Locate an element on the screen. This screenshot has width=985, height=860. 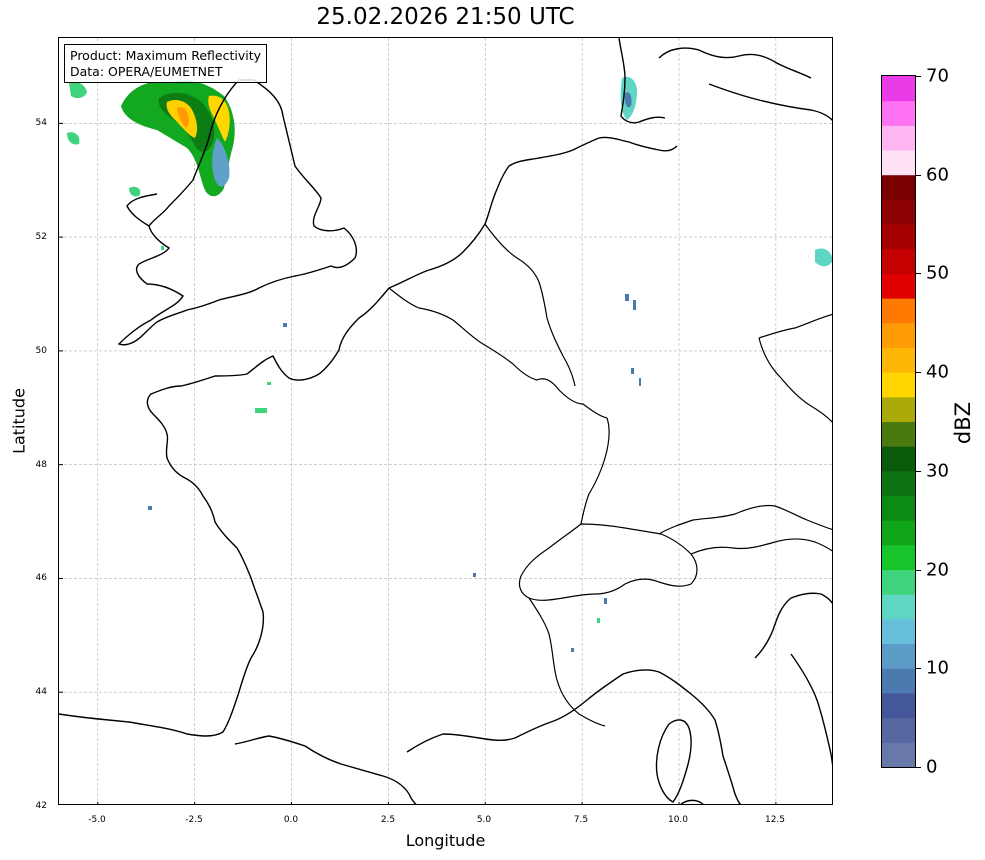
colorbar-tick-label: 50 is located at coordinates (937, 273).